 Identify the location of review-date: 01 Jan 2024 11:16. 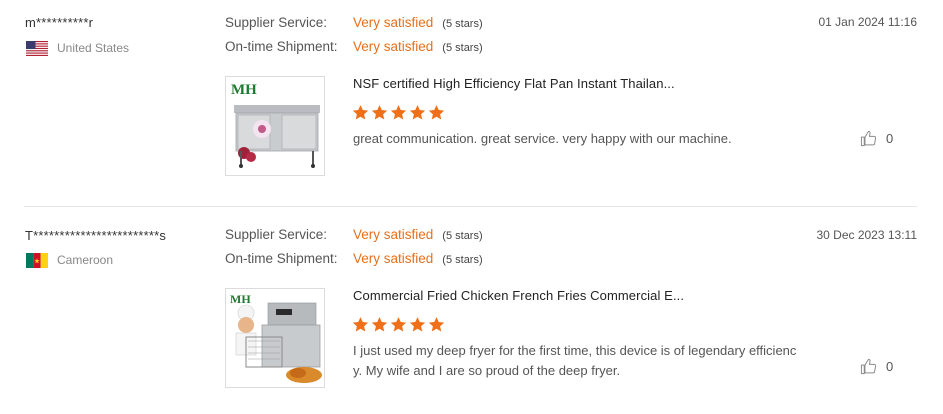
(867, 22).